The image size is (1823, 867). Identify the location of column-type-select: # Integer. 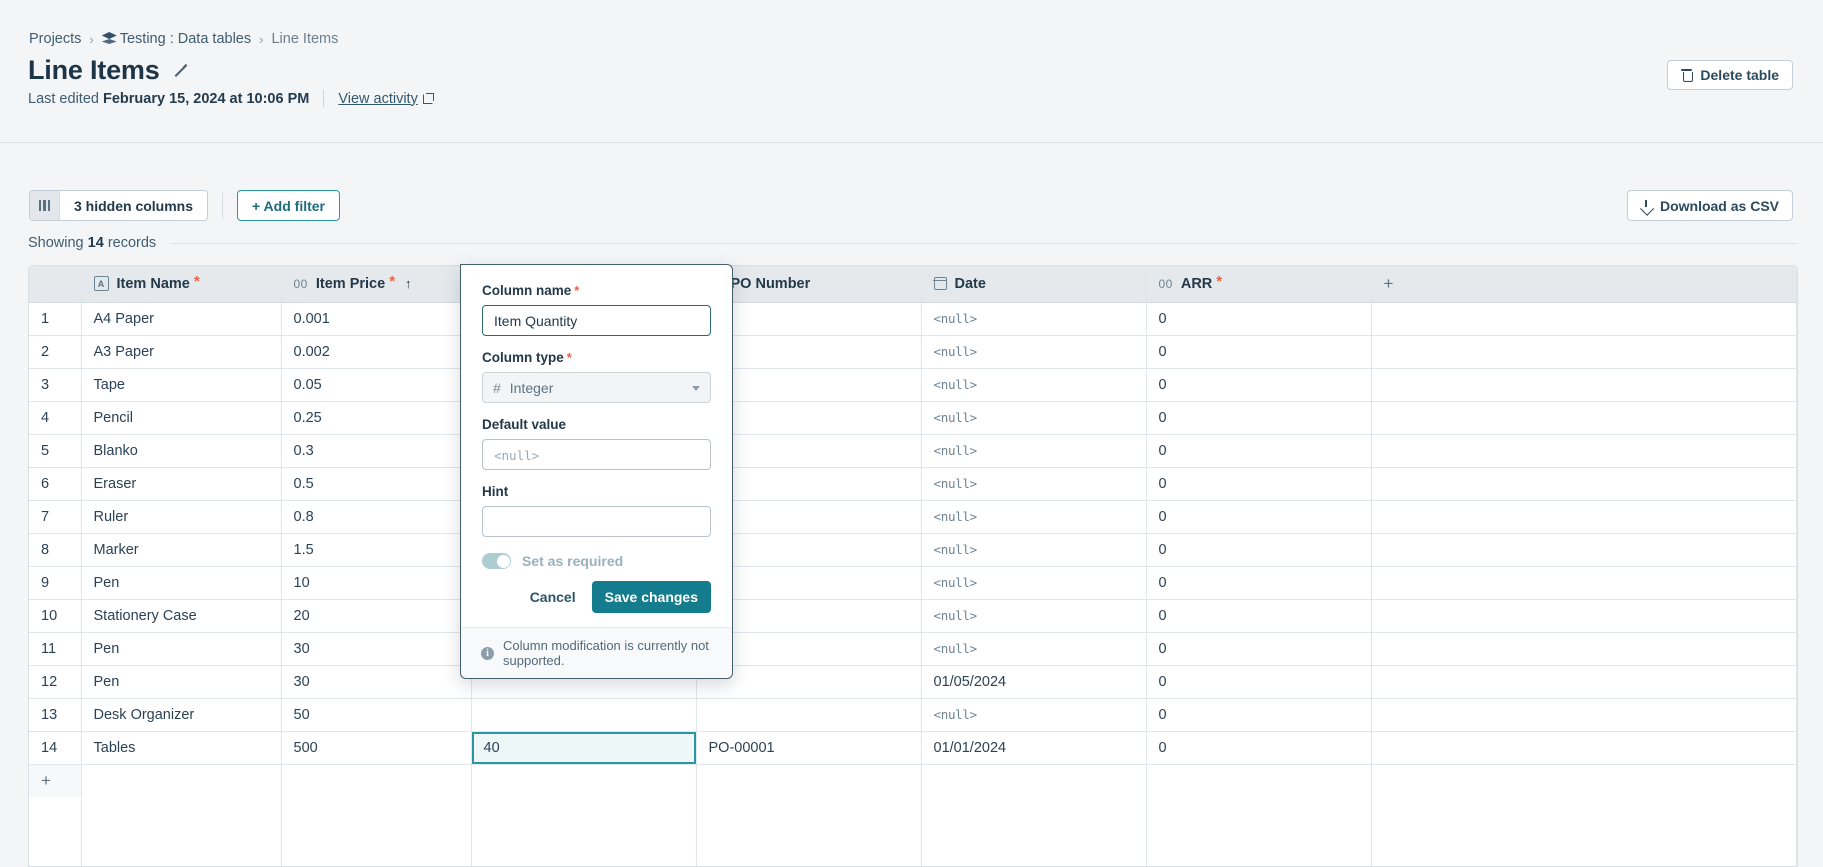
(596, 387).